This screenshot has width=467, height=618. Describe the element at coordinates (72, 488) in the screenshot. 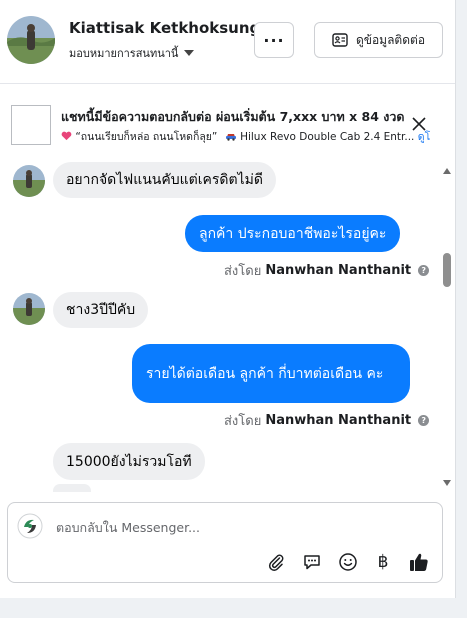

I see `incoming-message-partial` at that location.